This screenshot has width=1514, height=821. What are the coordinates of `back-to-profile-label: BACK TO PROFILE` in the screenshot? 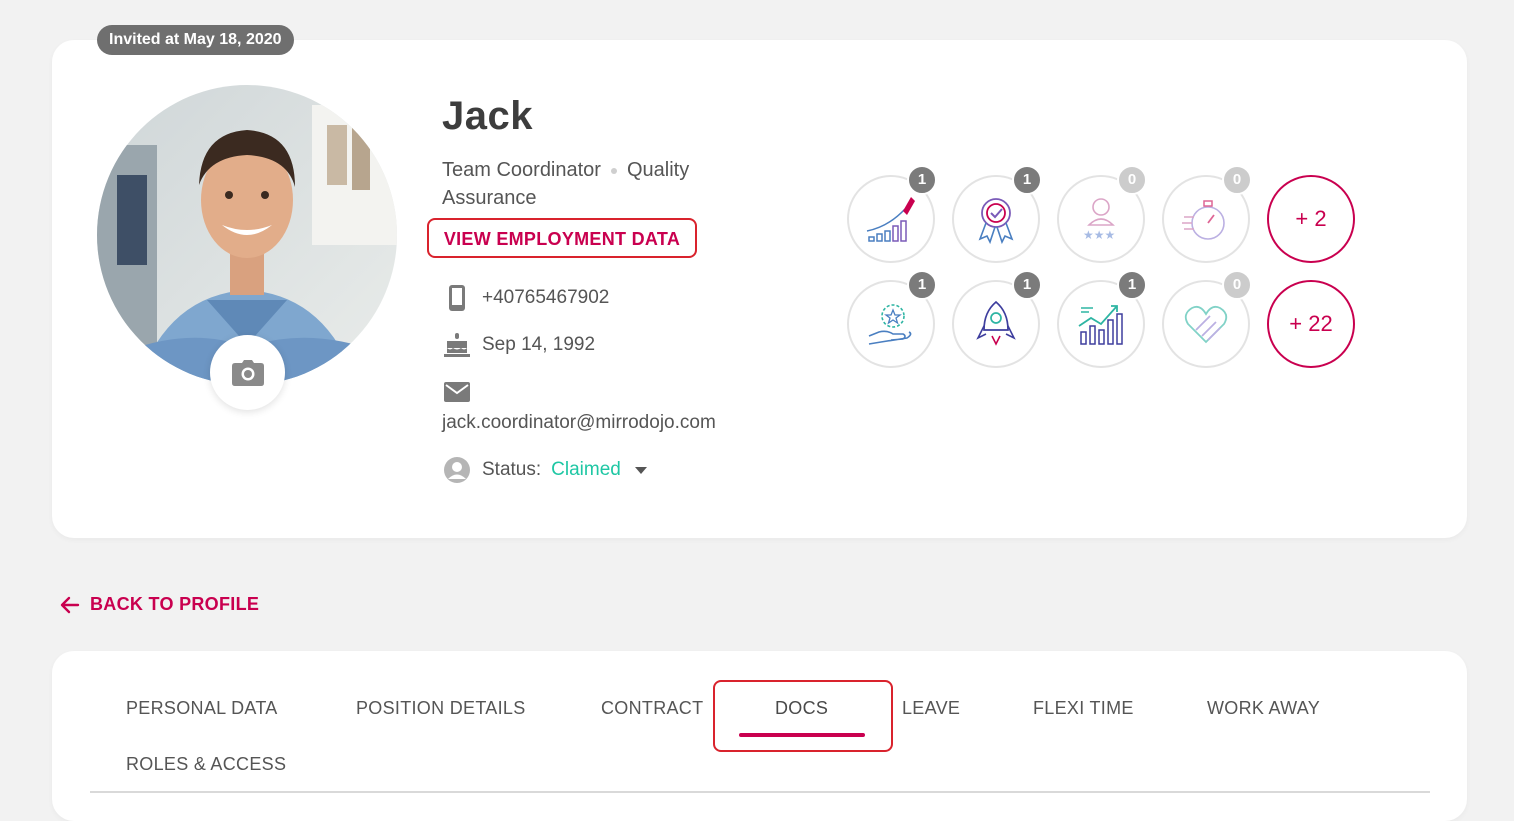 It's located at (175, 604).